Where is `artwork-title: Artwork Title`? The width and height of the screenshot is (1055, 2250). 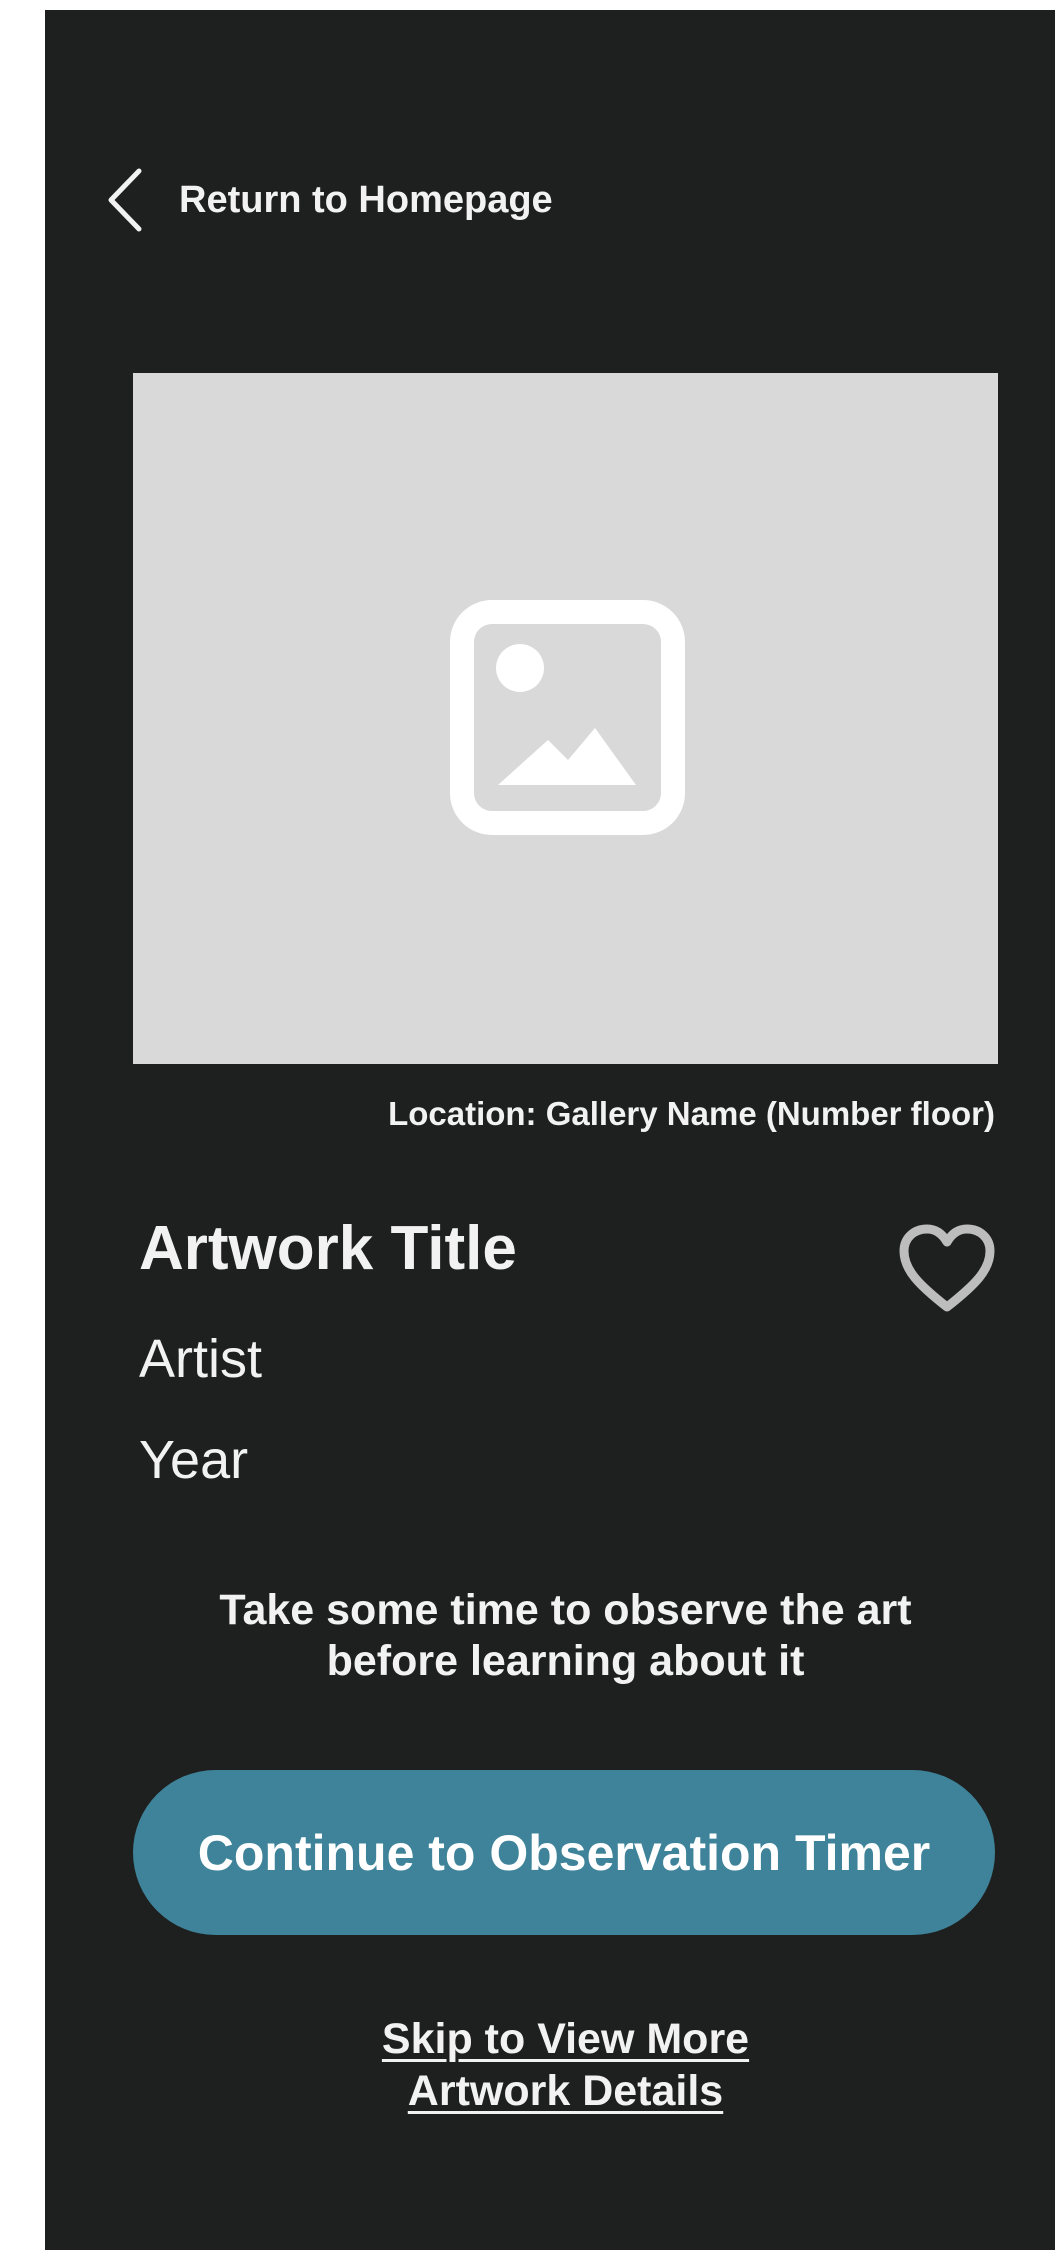 artwork-title: Artwork Title is located at coordinates (328, 1248).